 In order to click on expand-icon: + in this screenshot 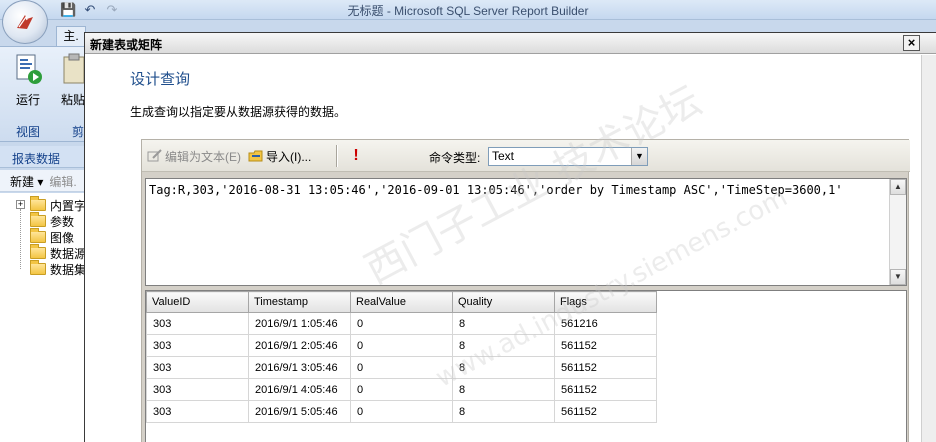, I will do `click(20, 204)`.